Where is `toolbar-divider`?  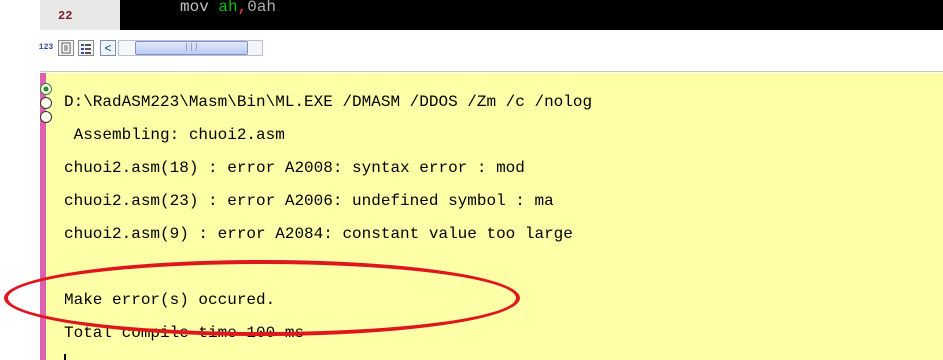 toolbar-divider is located at coordinates (491, 71).